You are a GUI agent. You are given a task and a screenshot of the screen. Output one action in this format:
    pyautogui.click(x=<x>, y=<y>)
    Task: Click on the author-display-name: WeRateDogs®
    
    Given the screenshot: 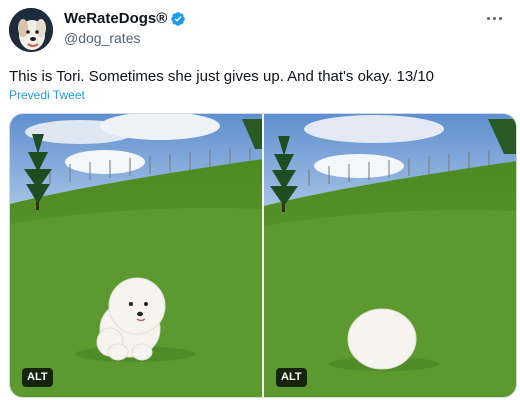 What is the action you would take?
    pyautogui.click(x=115, y=19)
    